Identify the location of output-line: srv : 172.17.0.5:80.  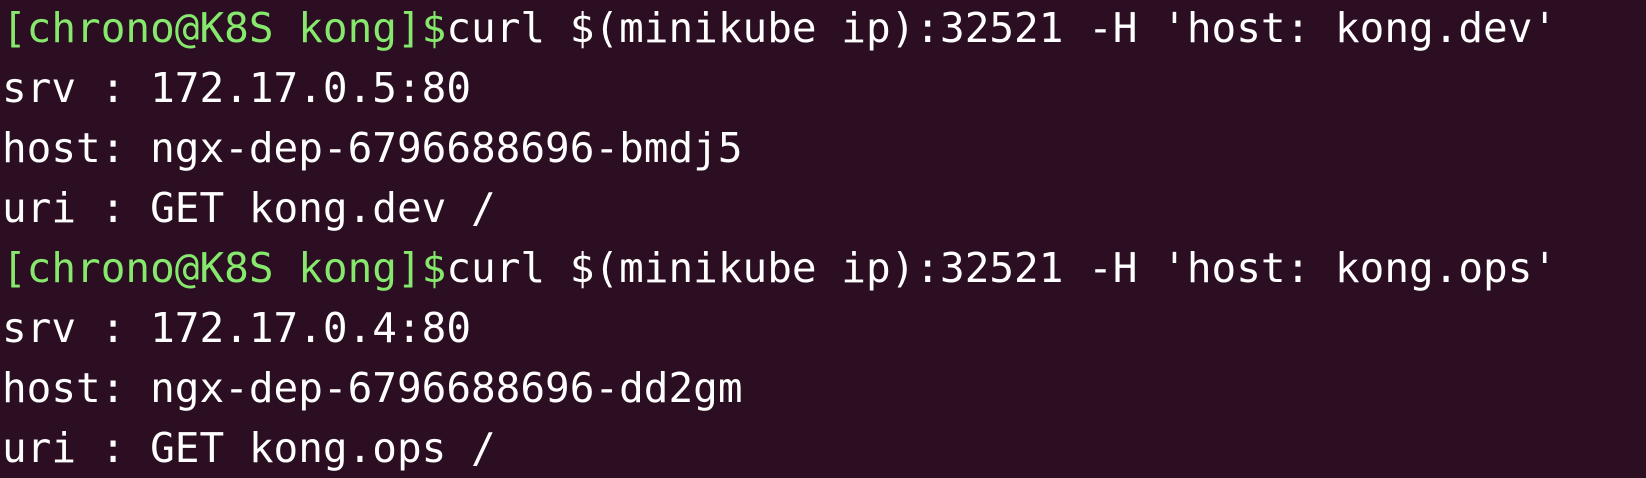
(236, 88).